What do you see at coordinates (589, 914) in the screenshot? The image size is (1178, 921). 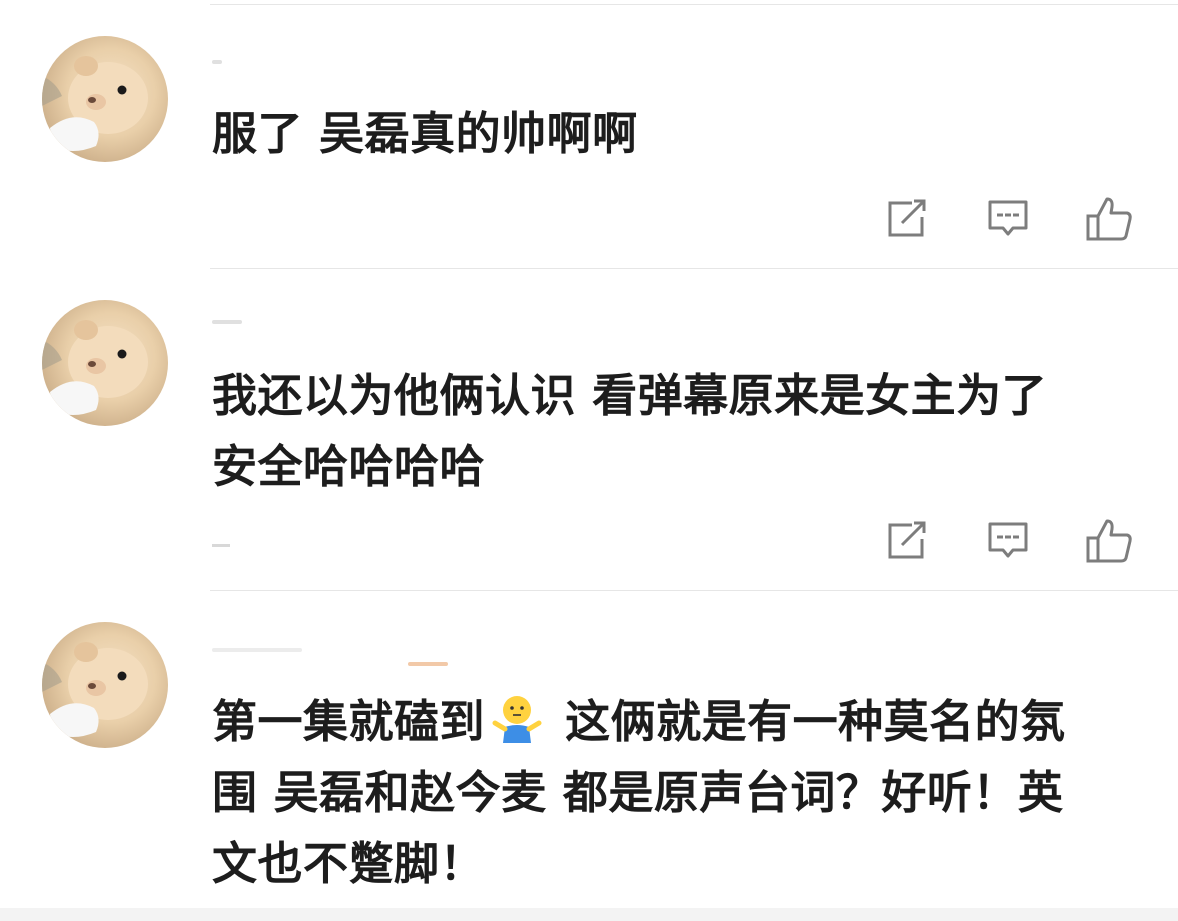 I see `next-comment-edge` at bounding box center [589, 914].